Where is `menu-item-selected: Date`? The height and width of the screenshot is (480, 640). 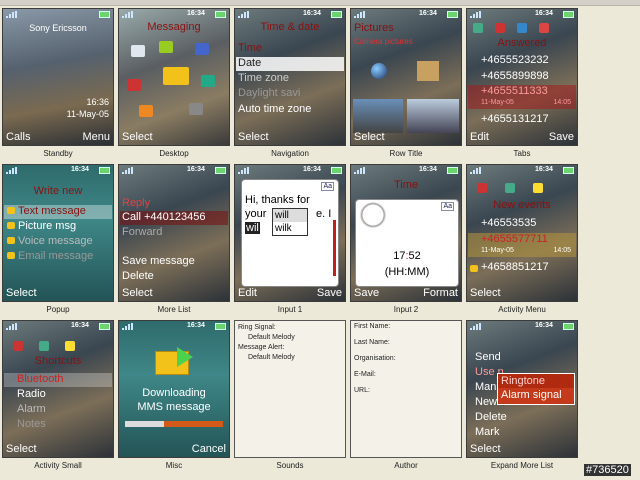 menu-item-selected: Date is located at coordinates (249, 63).